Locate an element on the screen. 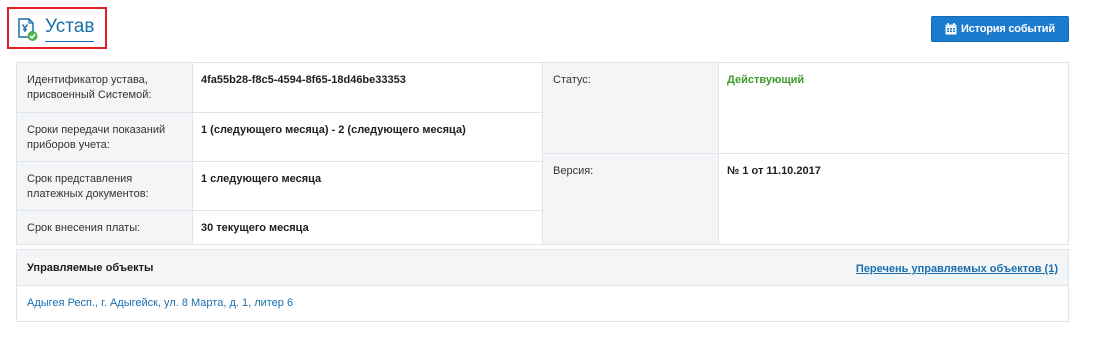  calendar-icon is located at coordinates (951, 29).